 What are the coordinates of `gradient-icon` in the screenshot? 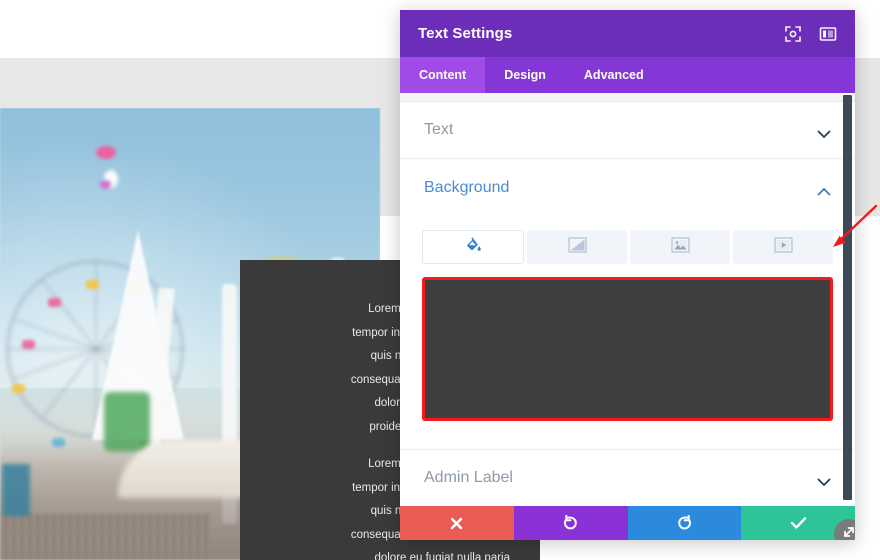 It's located at (577, 247).